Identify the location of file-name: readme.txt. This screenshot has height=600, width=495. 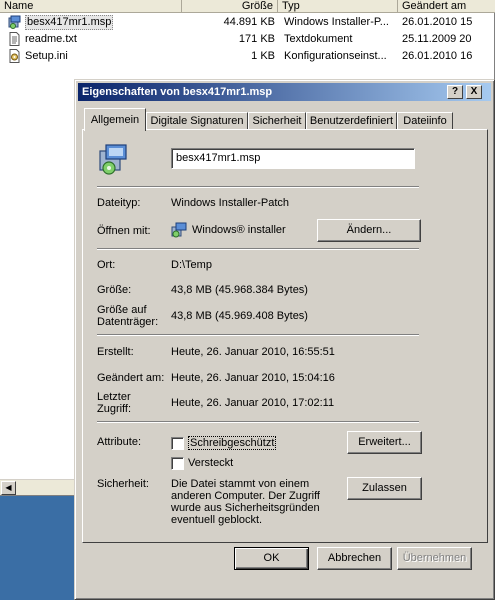
(51, 39).